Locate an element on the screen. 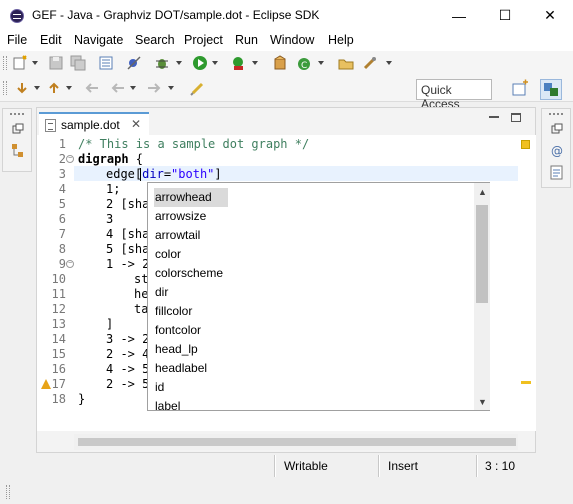 This screenshot has height=504, width=573. code-line-1: /* This is a sample dot graph */ is located at coordinates (194, 144).